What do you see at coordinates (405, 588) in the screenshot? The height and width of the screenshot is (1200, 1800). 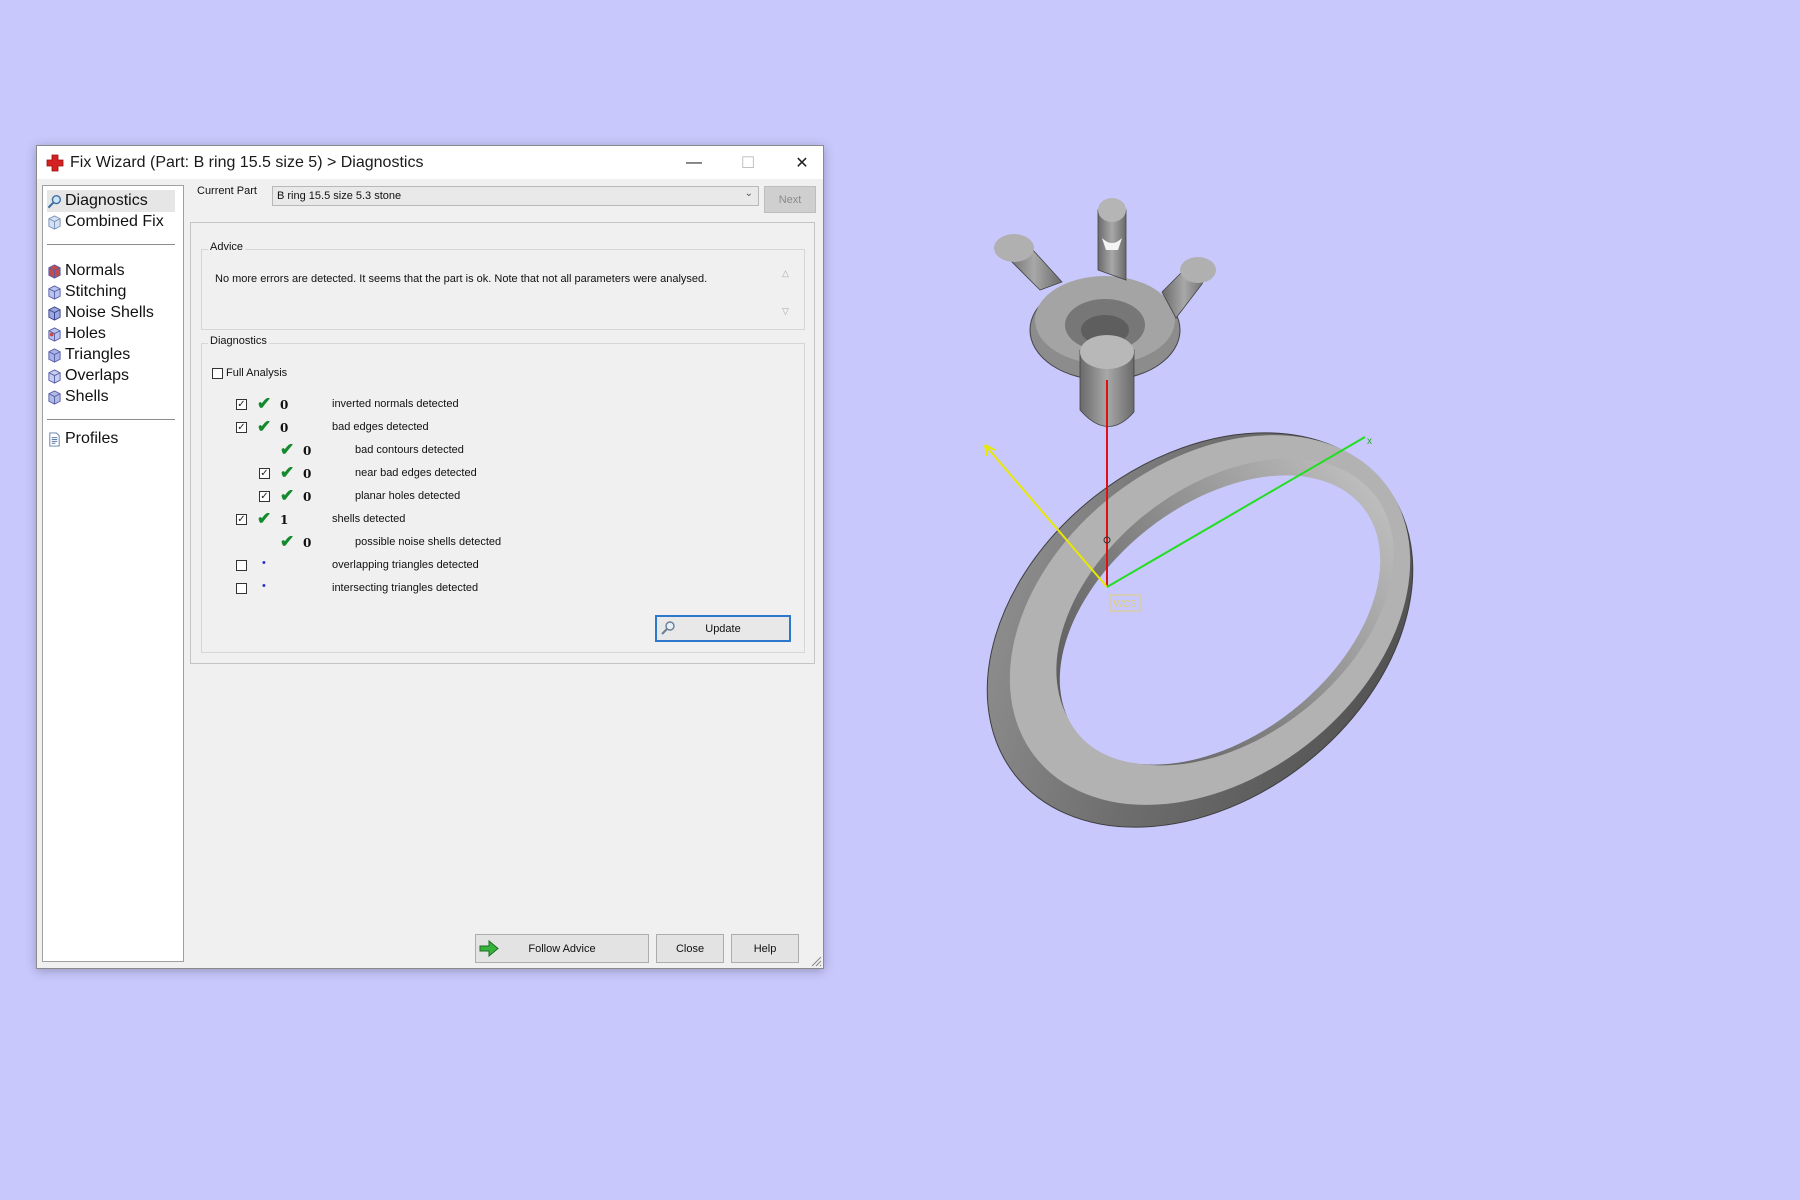 I see `row-label: intersecting triangles detected` at bounding box center [405, 588].